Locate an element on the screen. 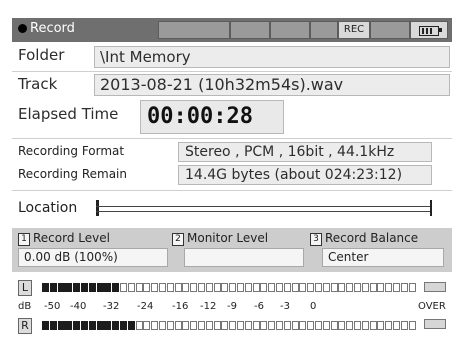  title-label: Record is located at coordinates (52, 28).